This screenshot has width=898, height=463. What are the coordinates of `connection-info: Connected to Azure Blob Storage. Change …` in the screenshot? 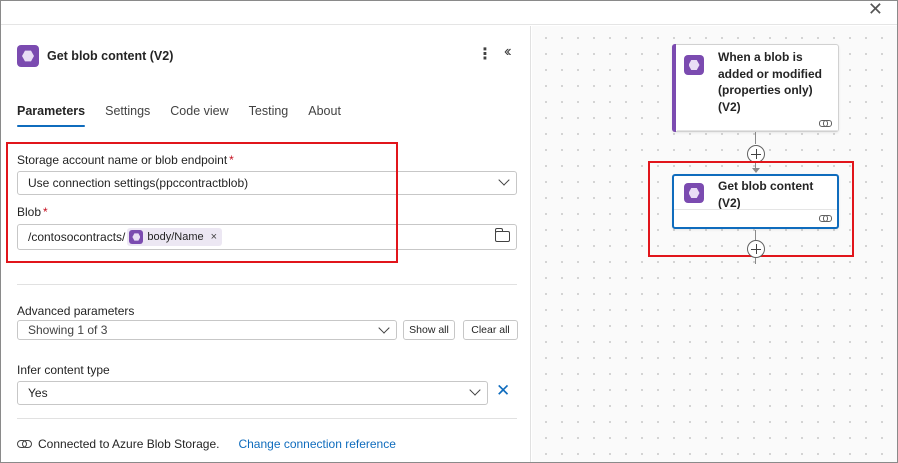 It's located at (206, 444).